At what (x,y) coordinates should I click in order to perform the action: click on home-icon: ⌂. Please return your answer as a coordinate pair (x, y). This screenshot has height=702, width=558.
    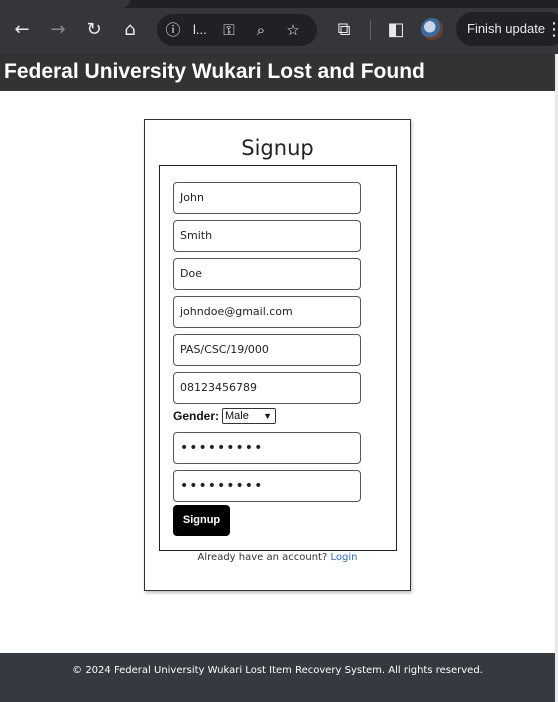
    Looking at the image, I should click on (130, 30).